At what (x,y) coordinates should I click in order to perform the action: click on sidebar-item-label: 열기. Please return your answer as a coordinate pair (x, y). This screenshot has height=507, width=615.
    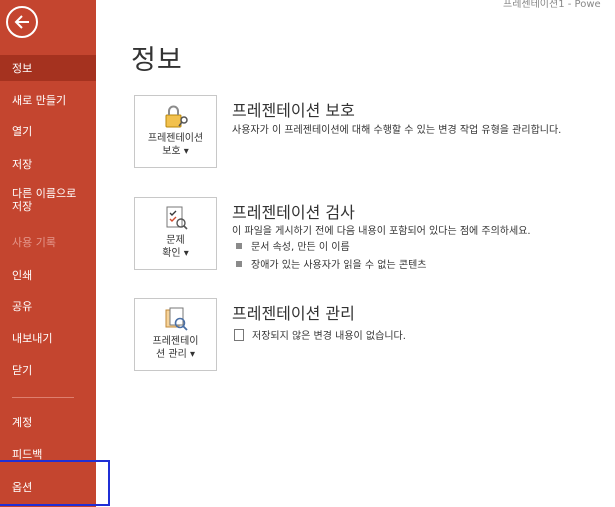
    Looking at the image, I should click on (22, 131).